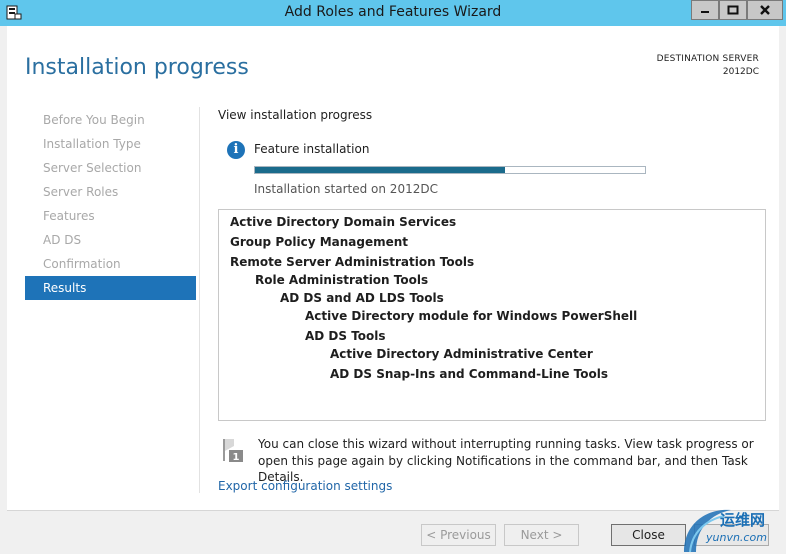 This screenshot has height=554, width=786. I want to click on close-window-button, so click(765, 10).